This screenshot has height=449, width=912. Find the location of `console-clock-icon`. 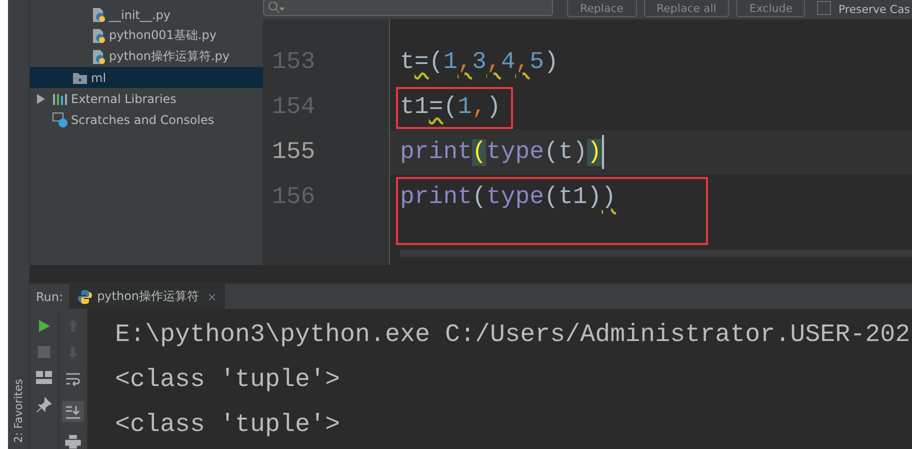

console-clock-icon is located at coordinates (60, 120).